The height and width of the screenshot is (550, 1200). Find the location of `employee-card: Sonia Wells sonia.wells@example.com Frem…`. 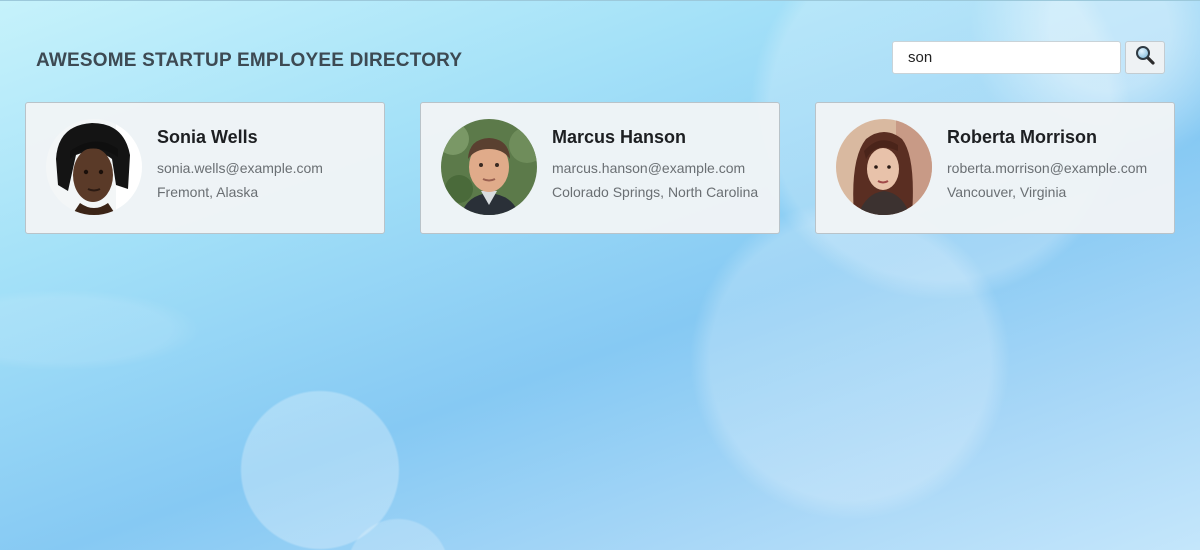

employee-card: Sonia Wells sonia.wells@example.com Frem… is located at coordinates (205, 168).